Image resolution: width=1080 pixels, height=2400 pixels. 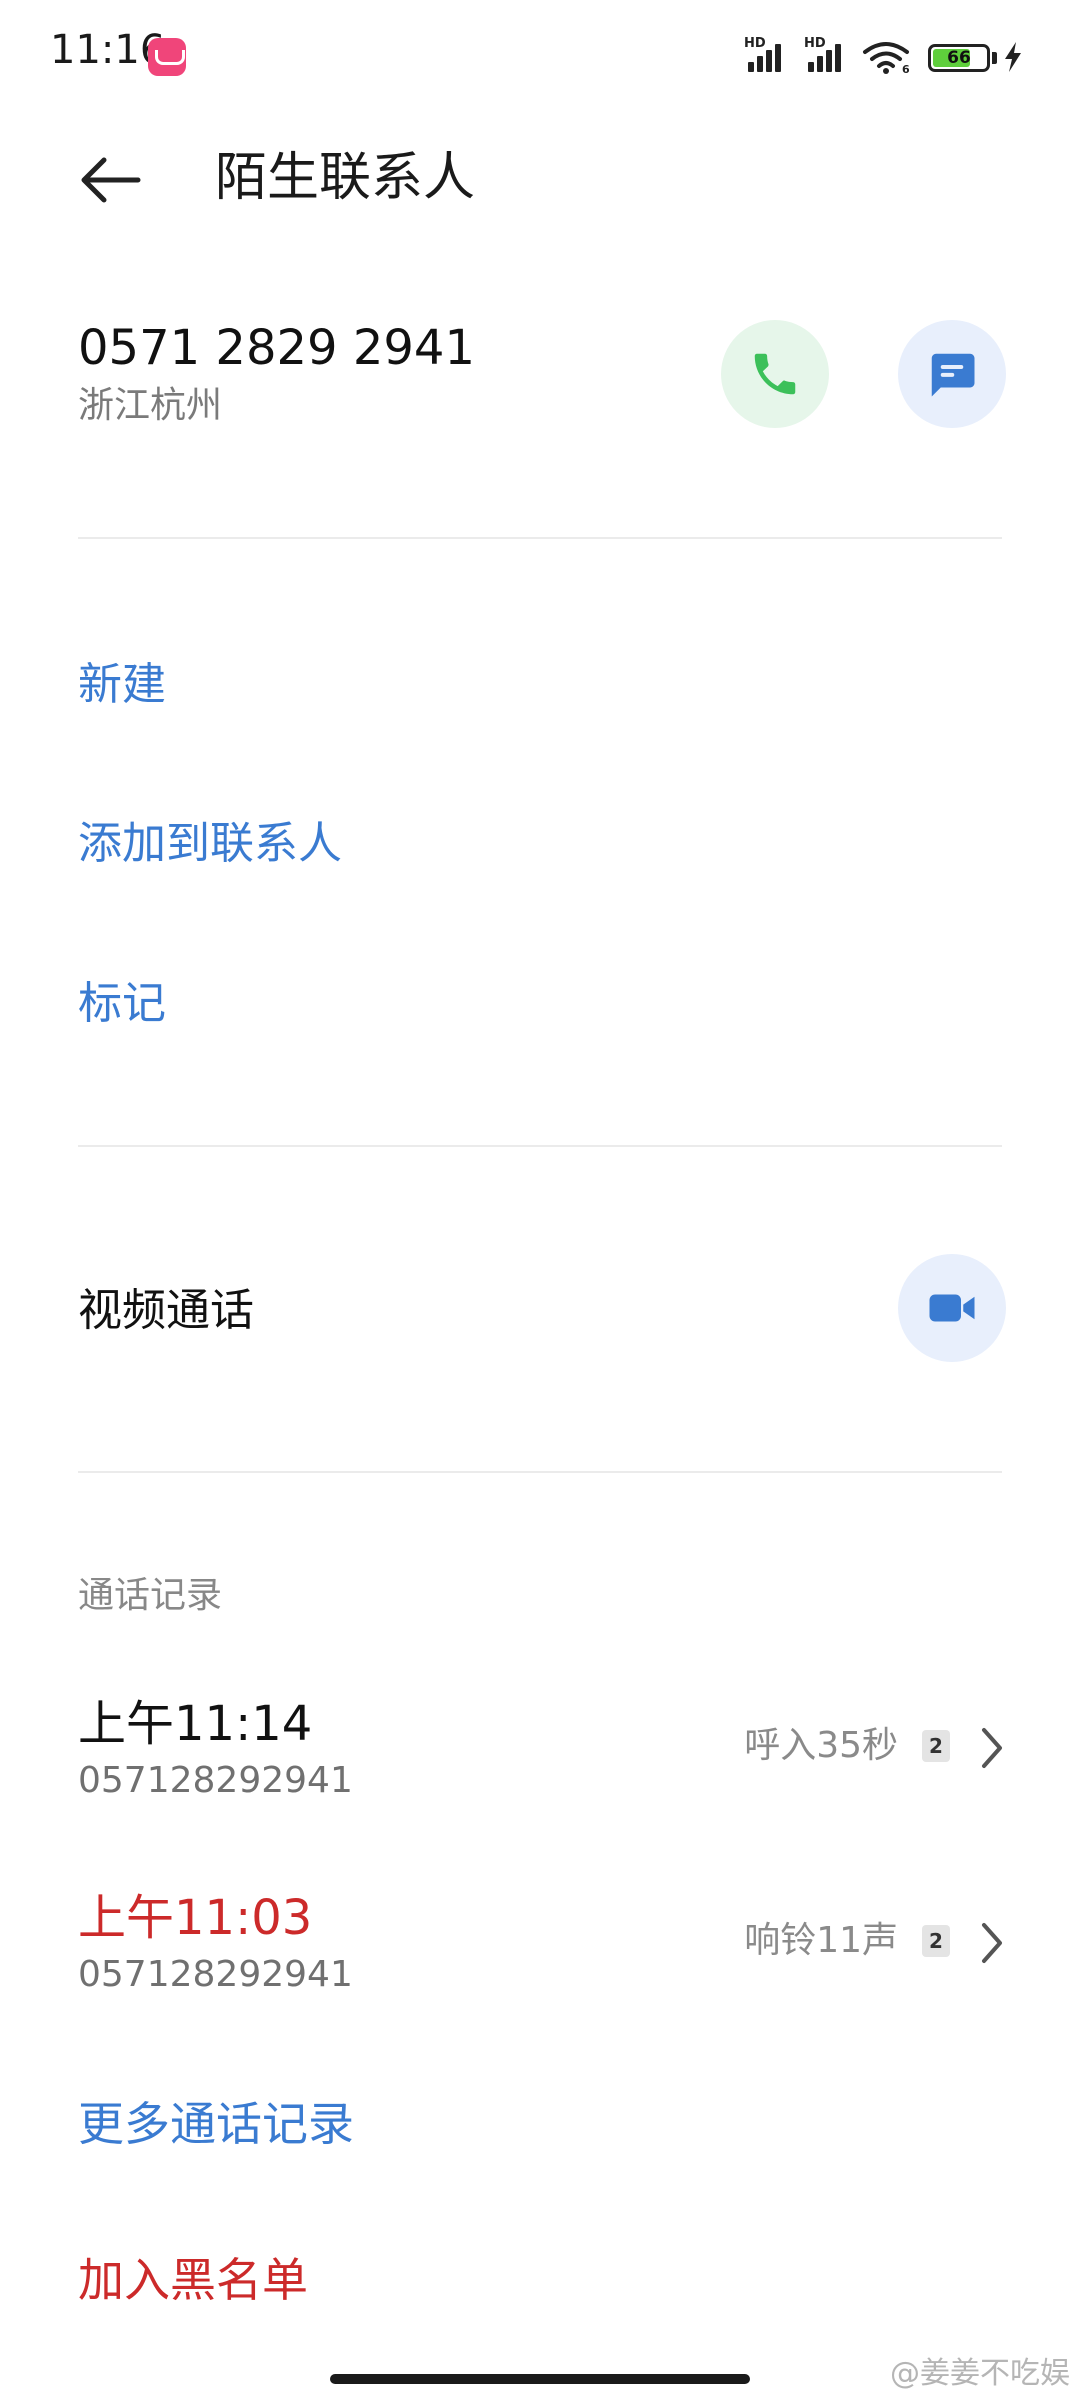 I want to click on video-camera-icon, so click(x=952, y=1308).